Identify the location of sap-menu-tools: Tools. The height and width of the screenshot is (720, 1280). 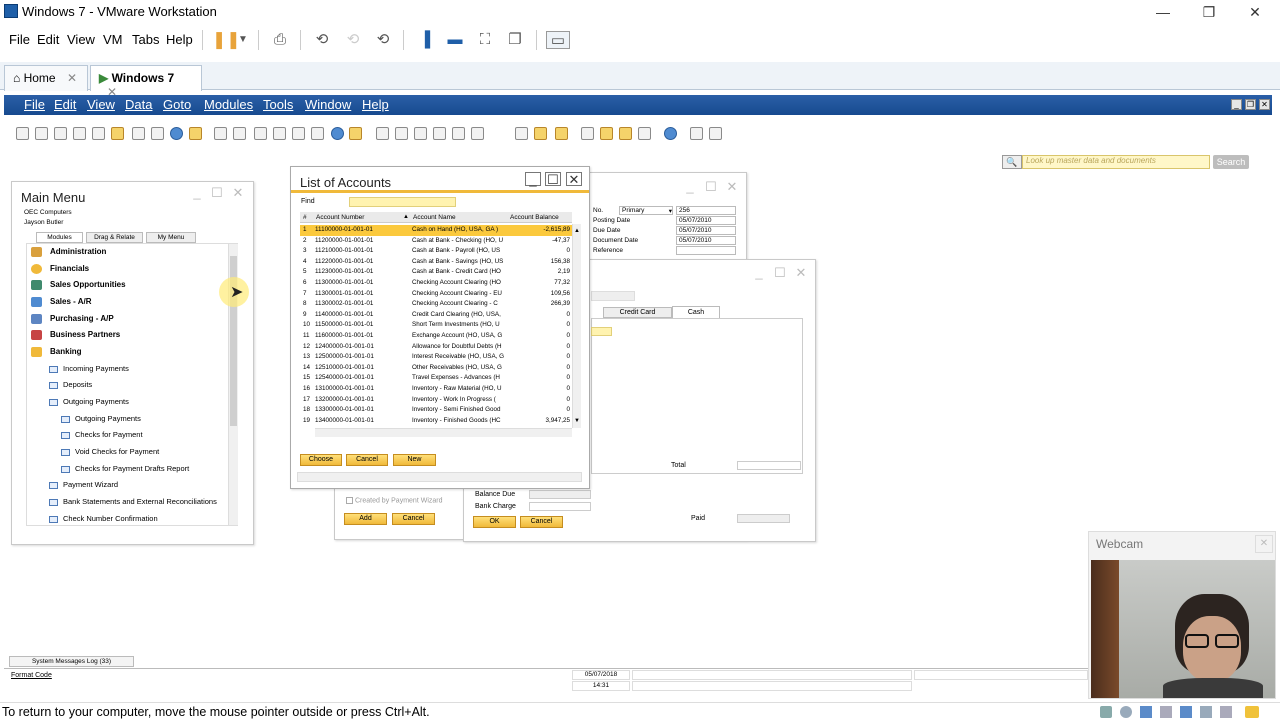
(278, 104).